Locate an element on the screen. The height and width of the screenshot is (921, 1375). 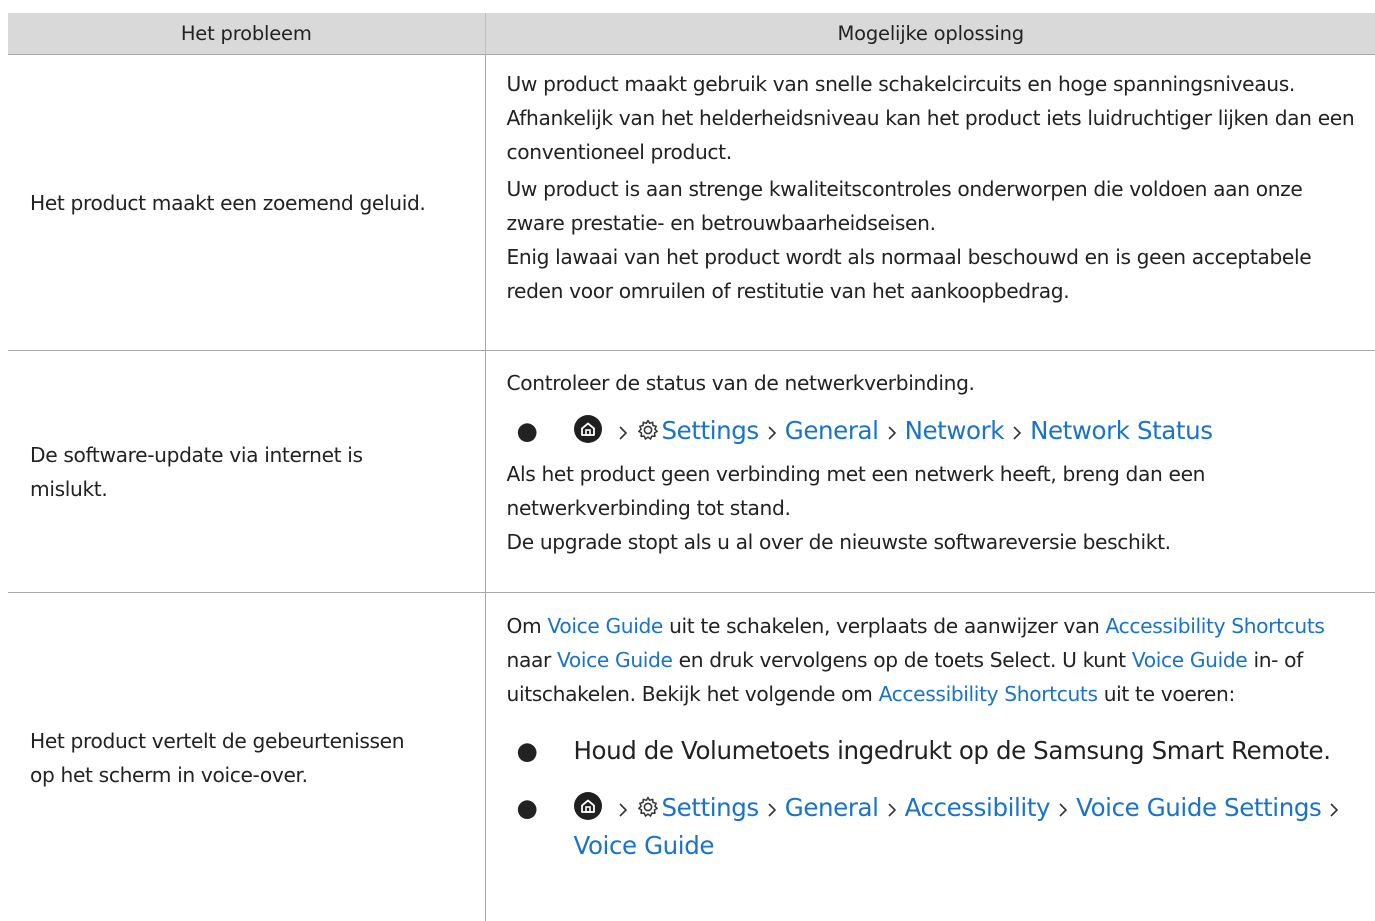
table-header-row: Het probleem Mogelijke oplossing is located at coordinates (691, 34).